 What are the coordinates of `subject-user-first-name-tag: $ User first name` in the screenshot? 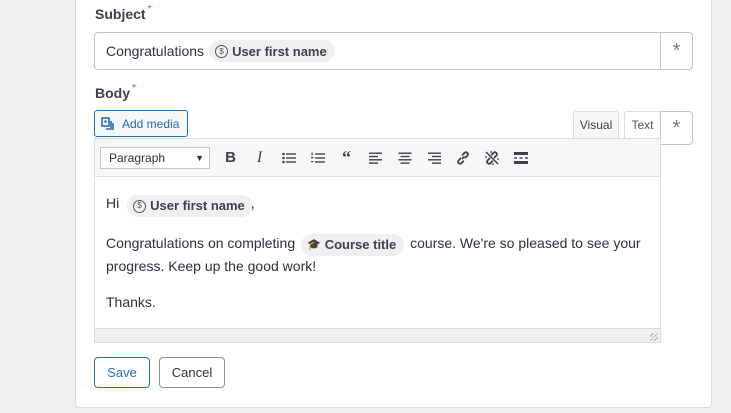 It's located at (272, 51).